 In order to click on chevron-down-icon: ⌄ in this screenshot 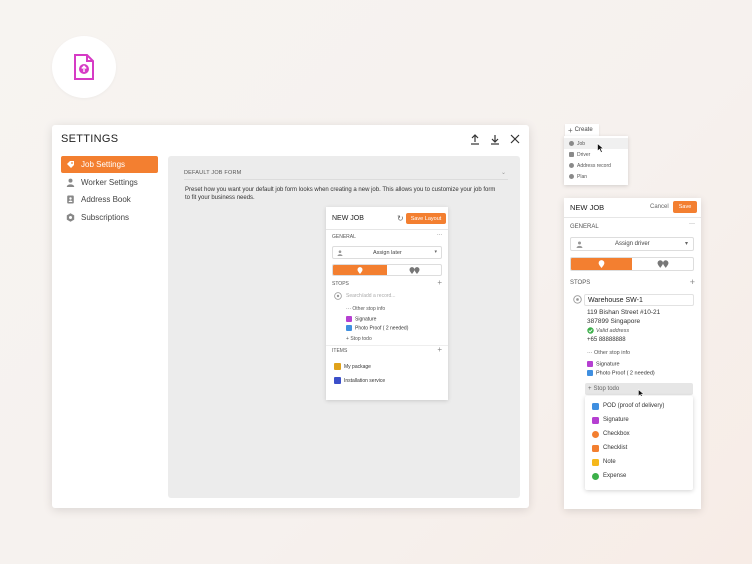, I will do `click(503, 172)`.